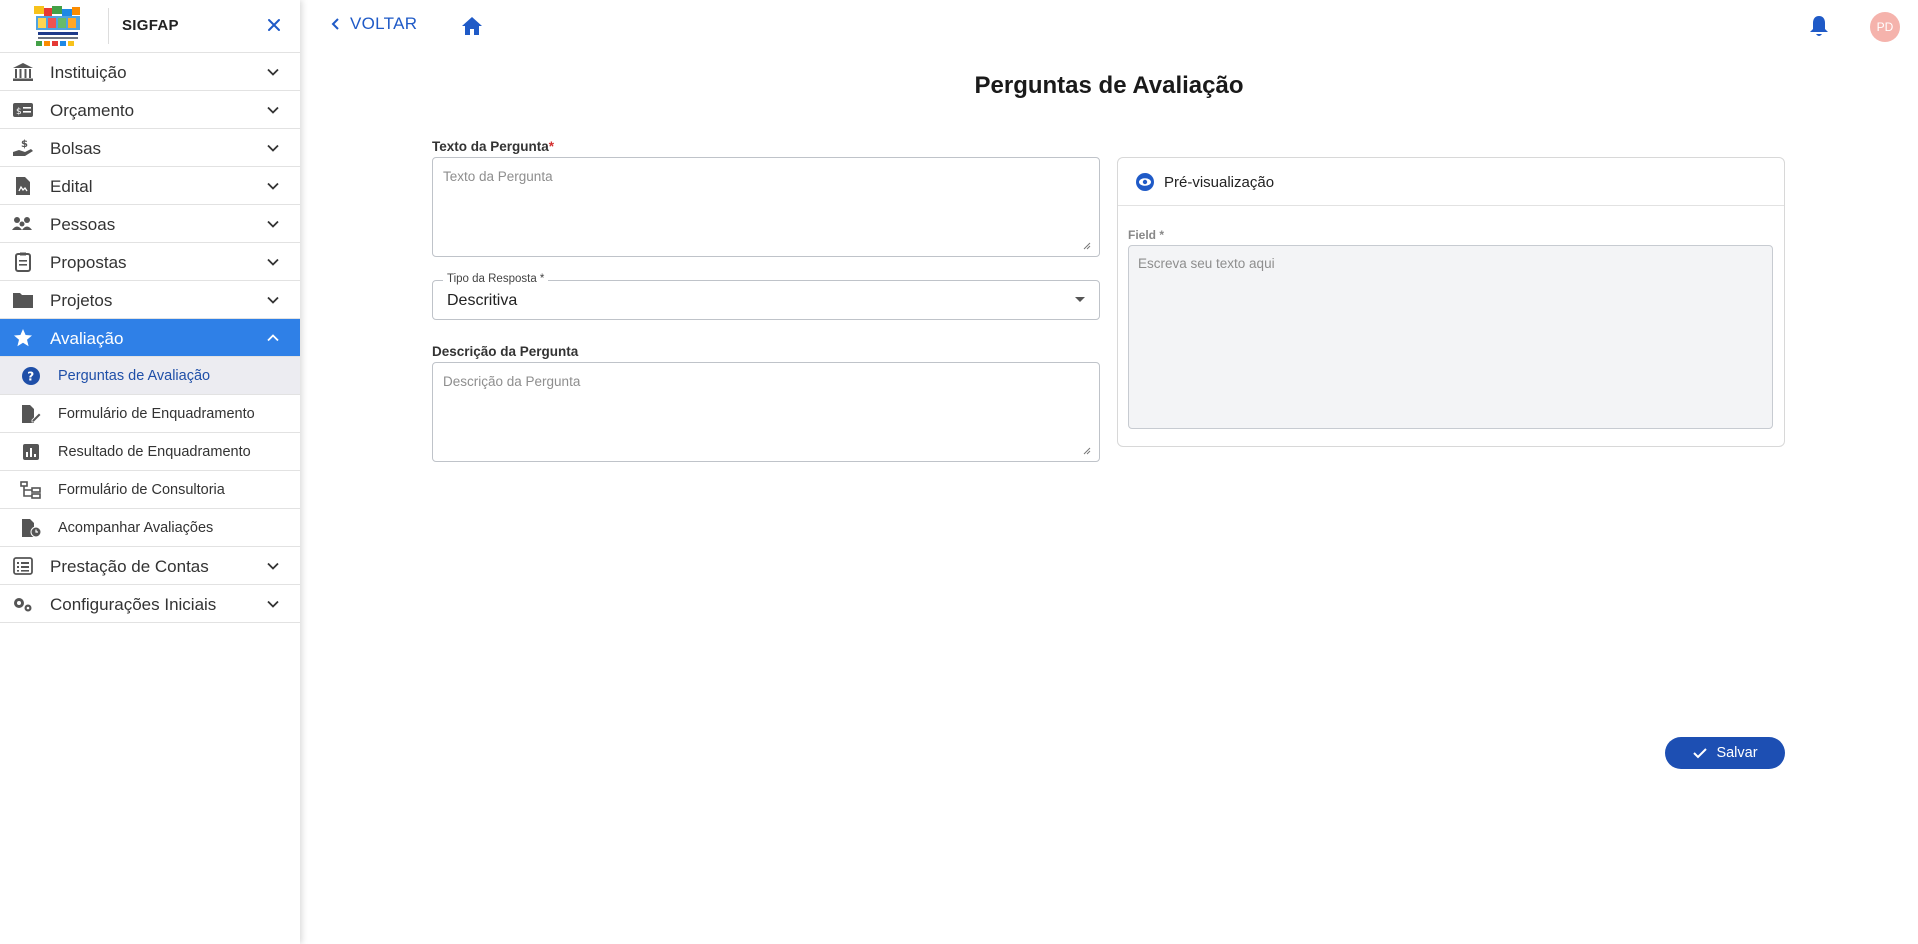  I want to click on save-button: Salvar, so click(1725, 753).